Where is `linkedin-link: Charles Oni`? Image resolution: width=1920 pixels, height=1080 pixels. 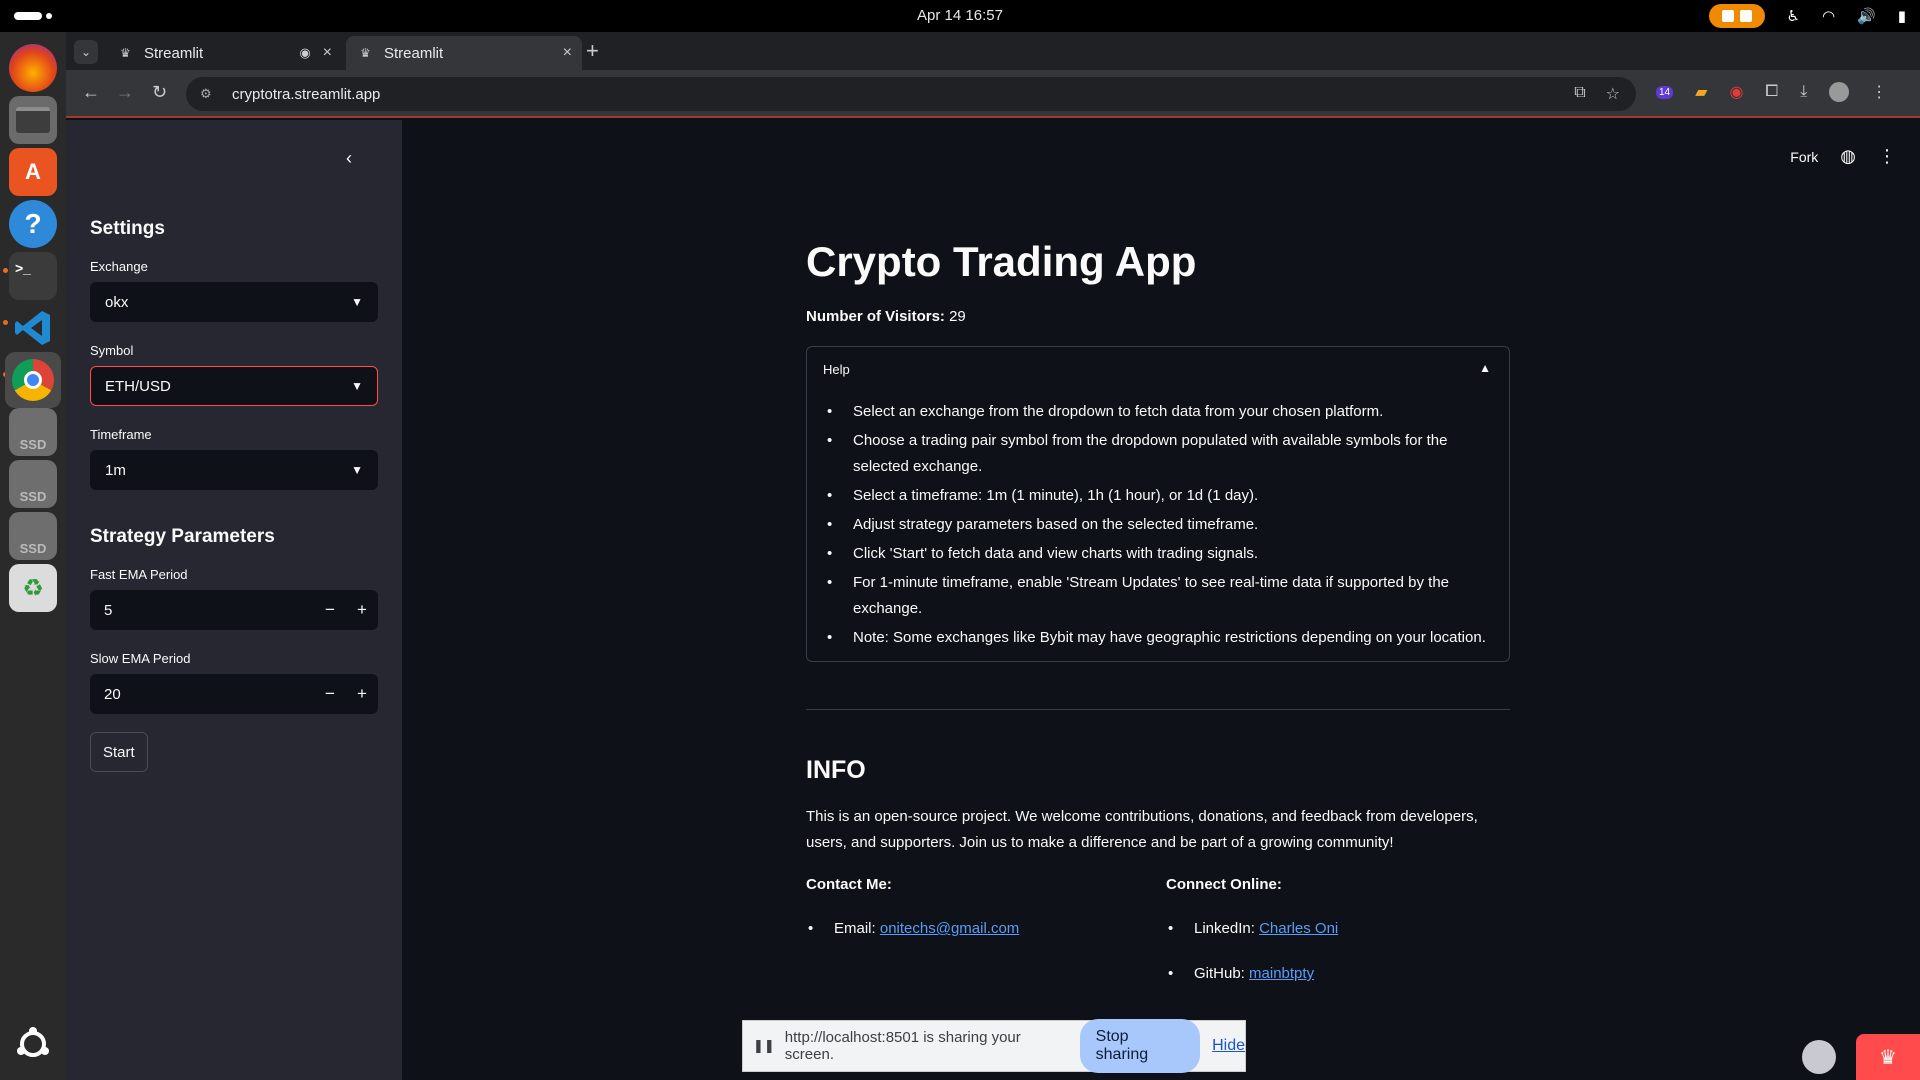 linkedin-link: Charles Oni is located at coordinates (1298, 928).